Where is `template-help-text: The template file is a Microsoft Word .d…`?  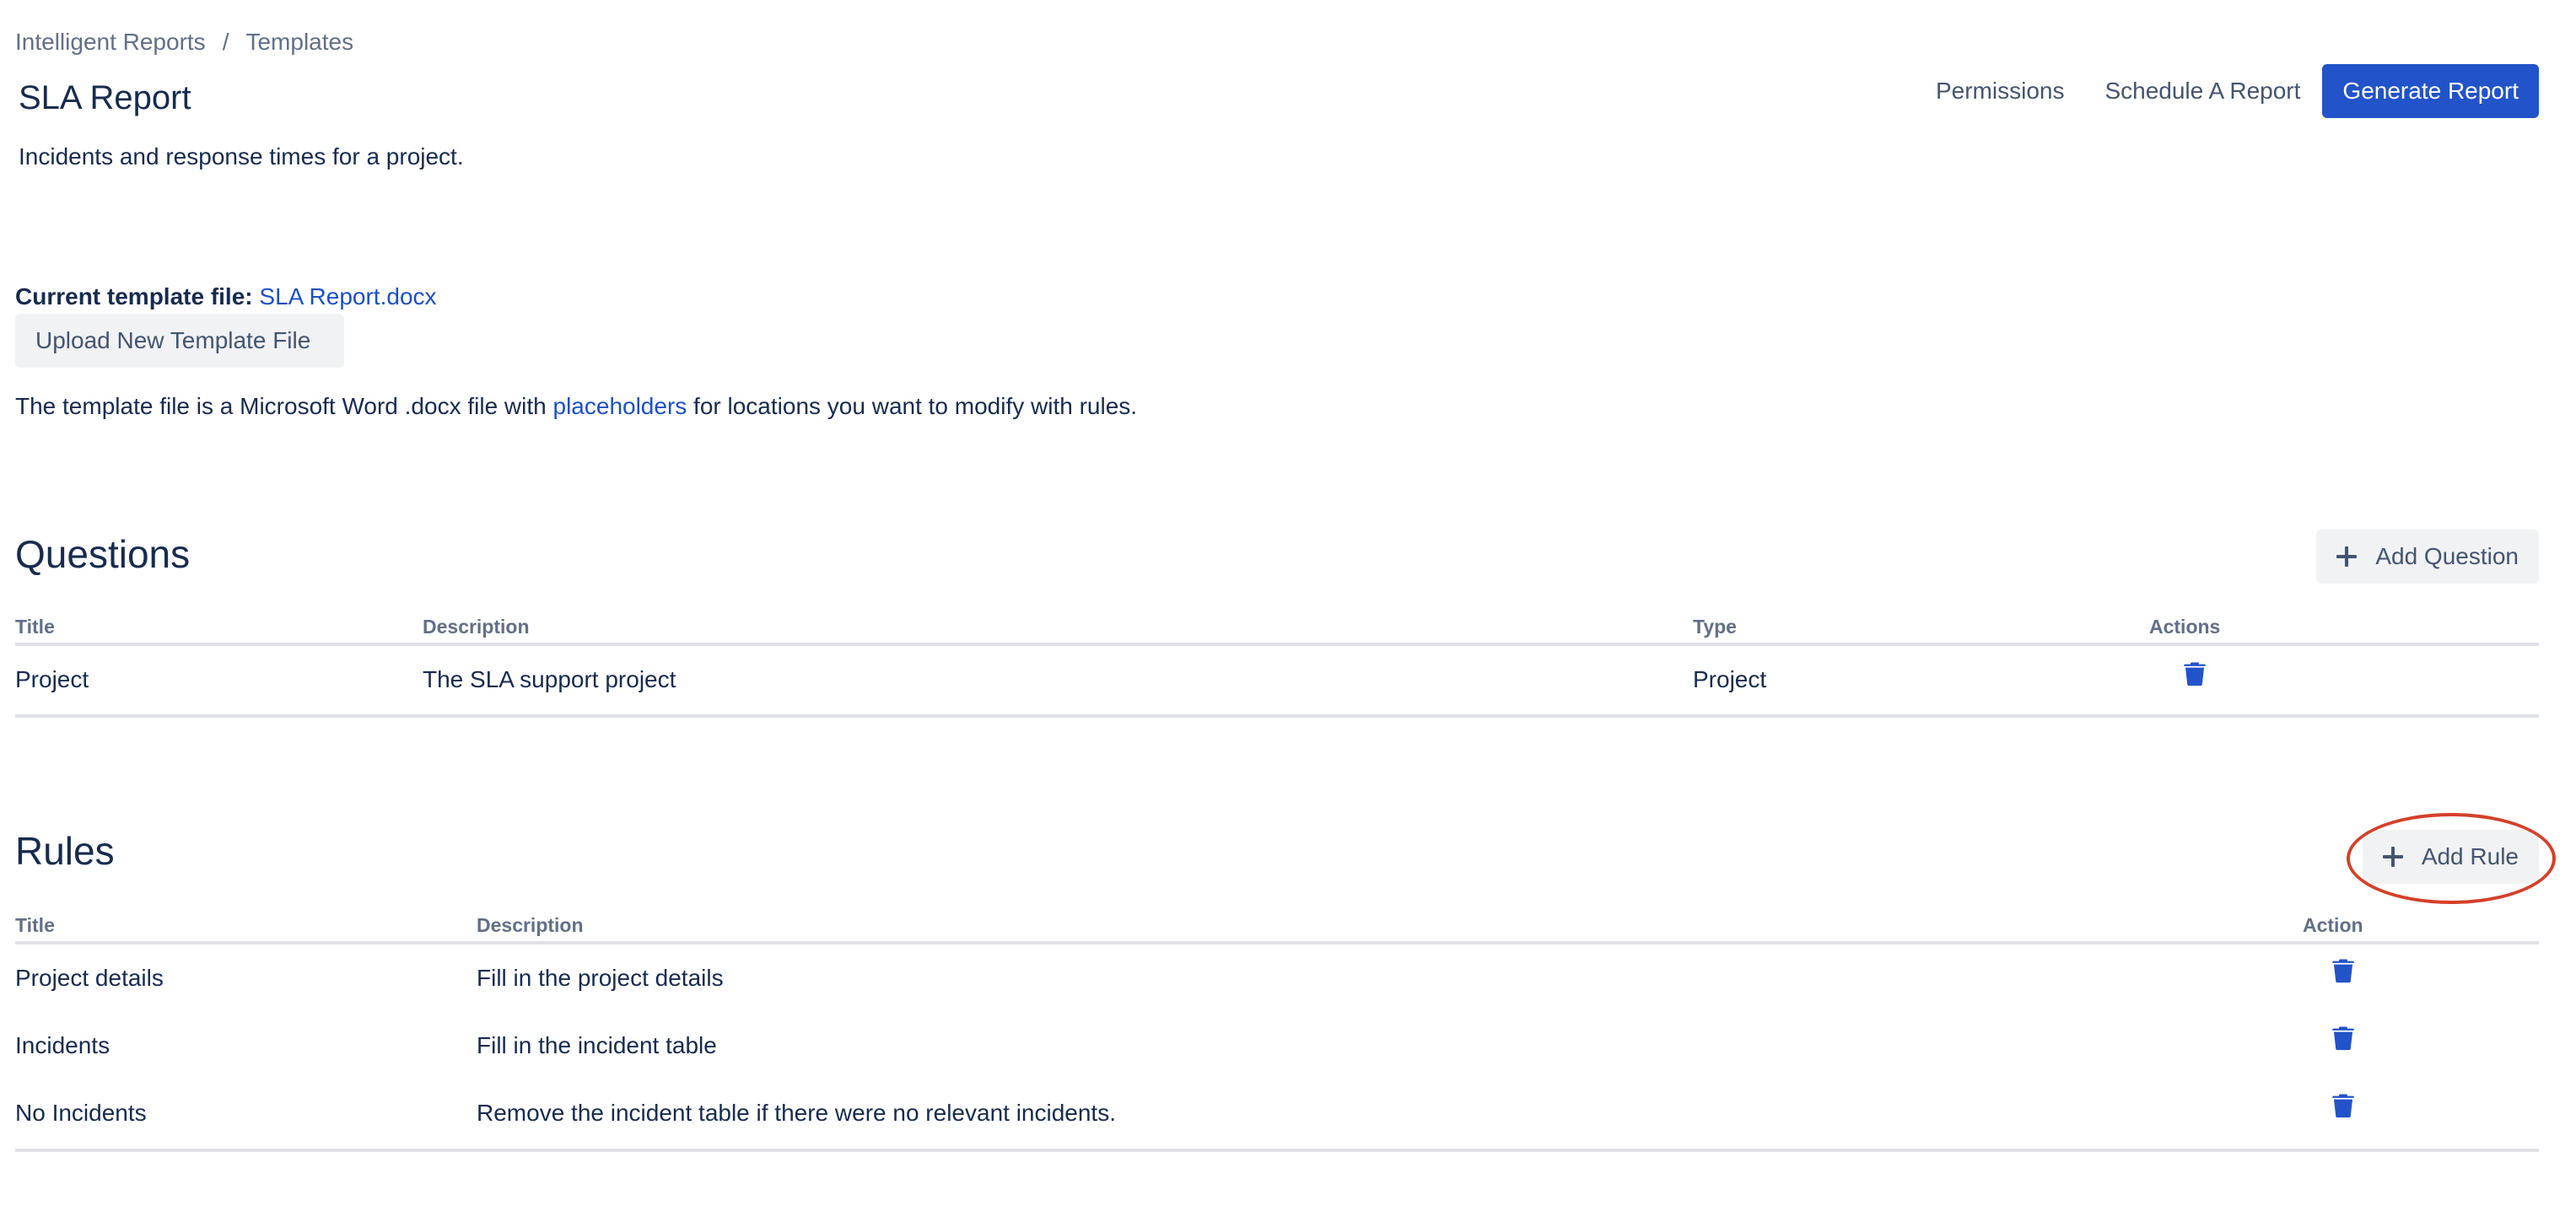
template-help-text: The template file is a Microsoft Word .d… is located at coordinates (576, 406).